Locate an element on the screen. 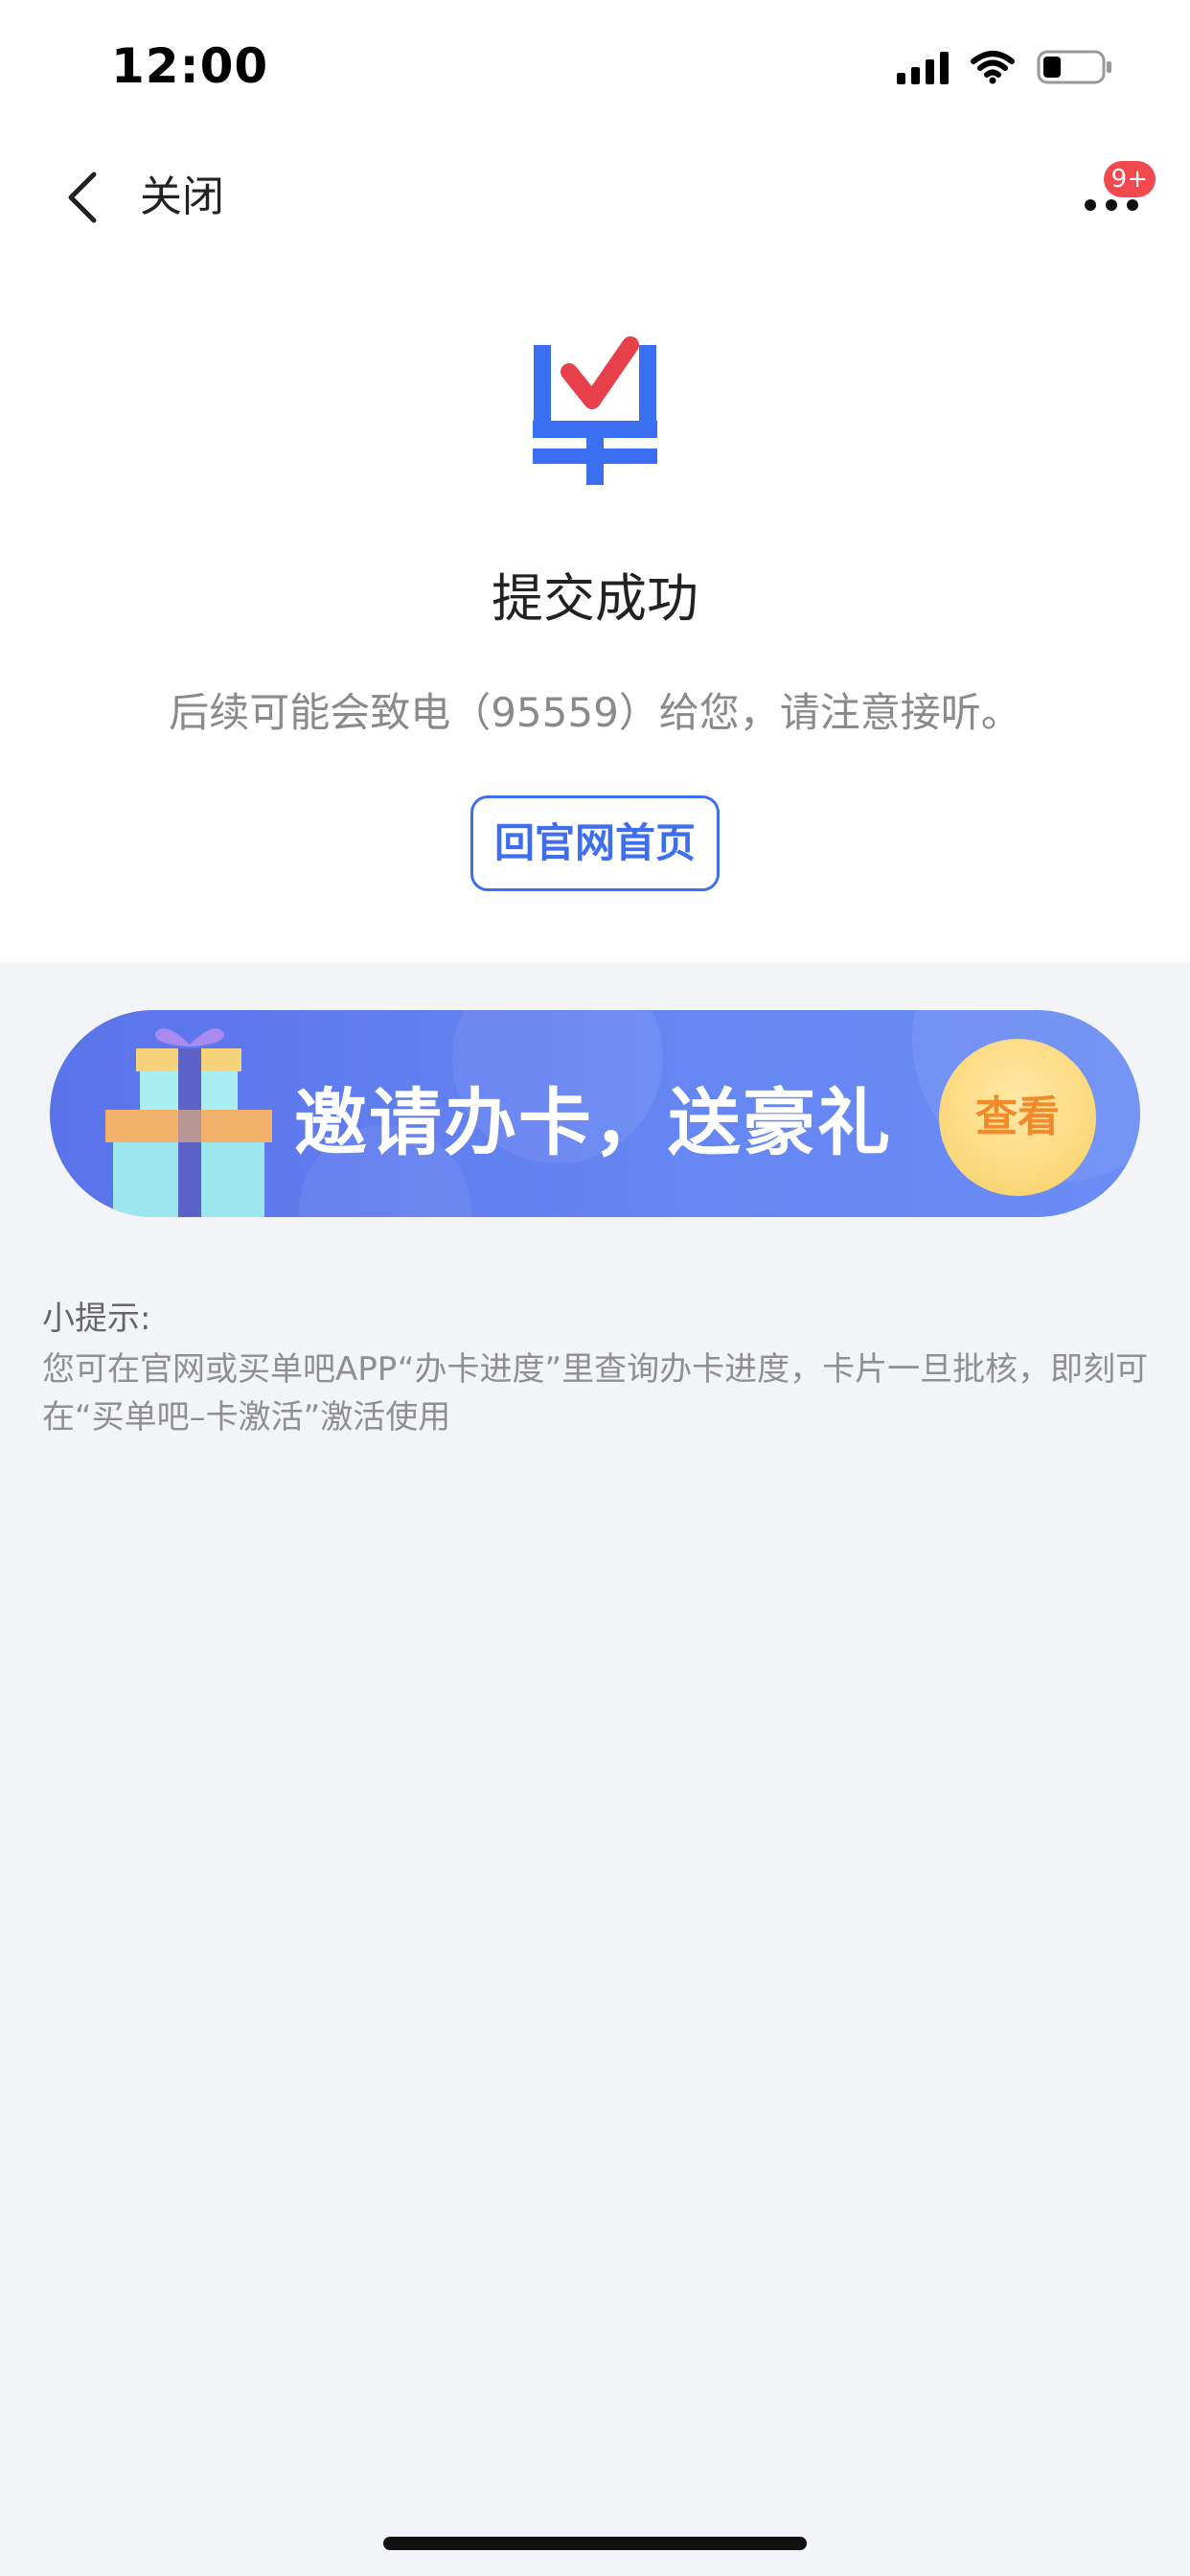  back-button is located at coordinates (83, 197).